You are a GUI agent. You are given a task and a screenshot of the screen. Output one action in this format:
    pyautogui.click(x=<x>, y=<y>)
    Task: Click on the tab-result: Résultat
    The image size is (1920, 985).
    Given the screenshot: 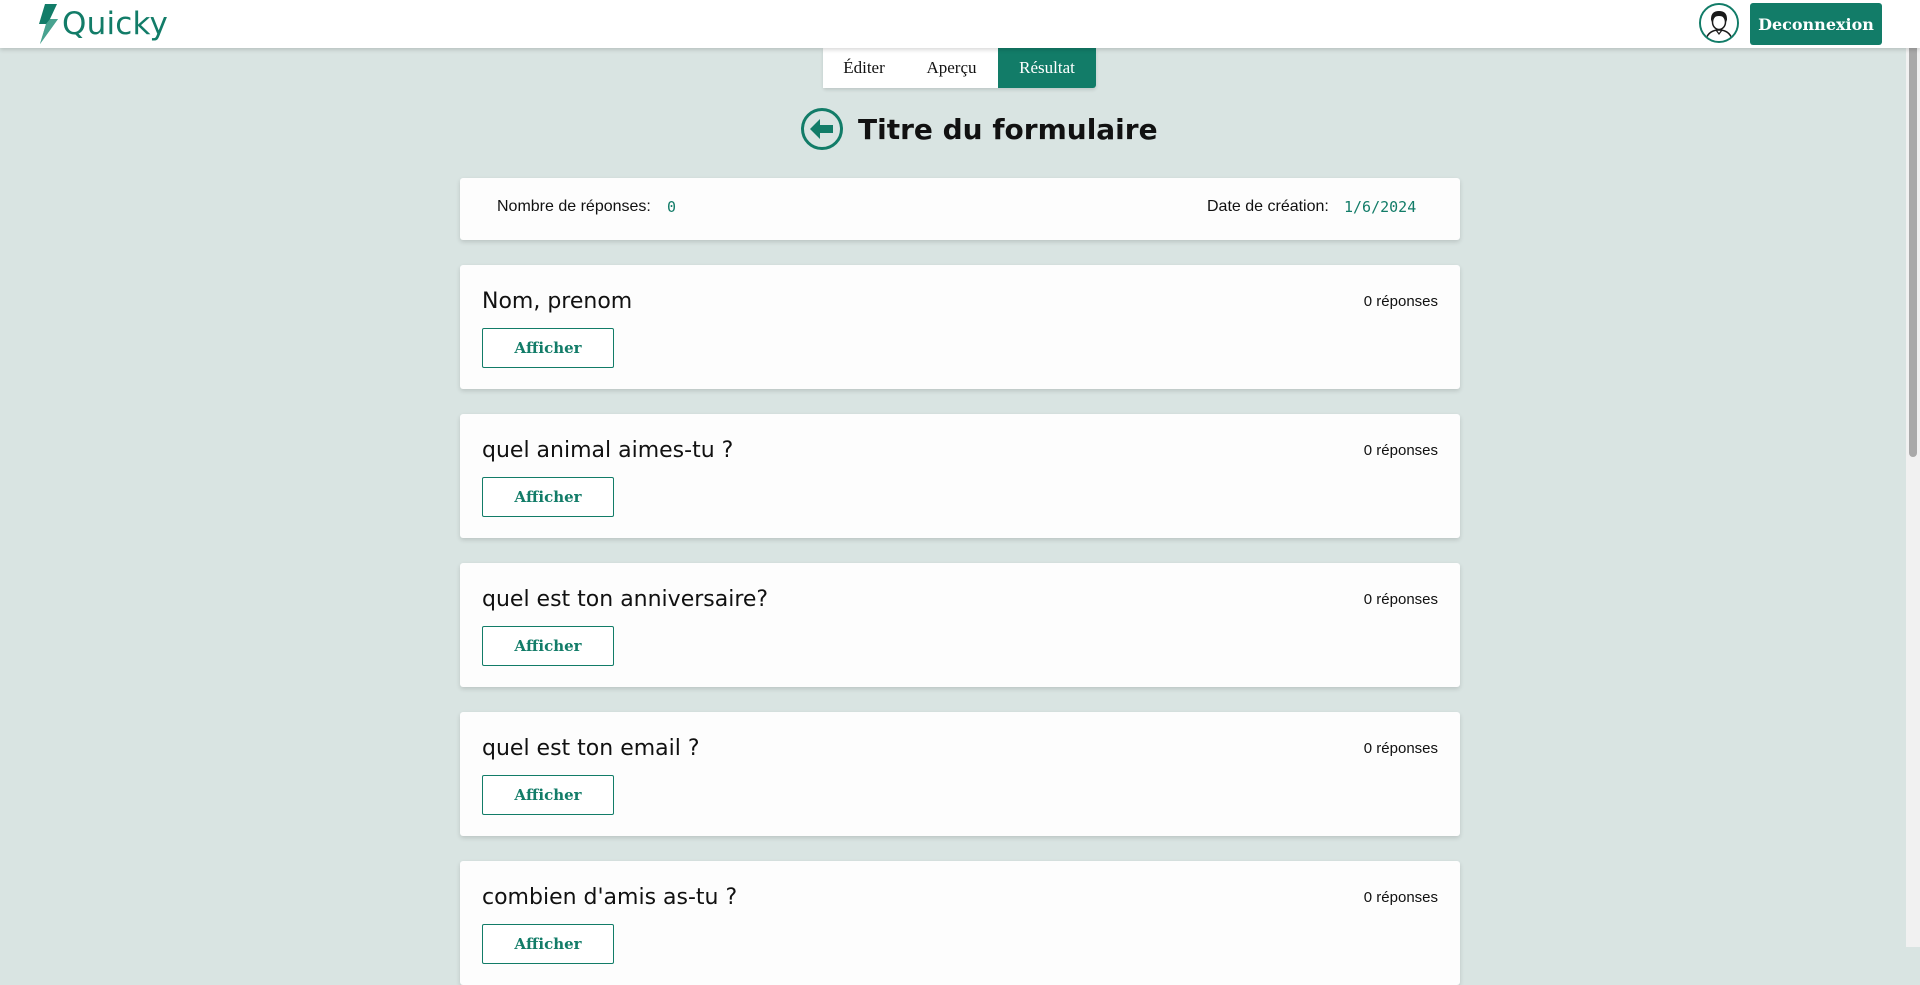 What is the action you would take?
    pyautogui.click(x=1047, y=68)
    